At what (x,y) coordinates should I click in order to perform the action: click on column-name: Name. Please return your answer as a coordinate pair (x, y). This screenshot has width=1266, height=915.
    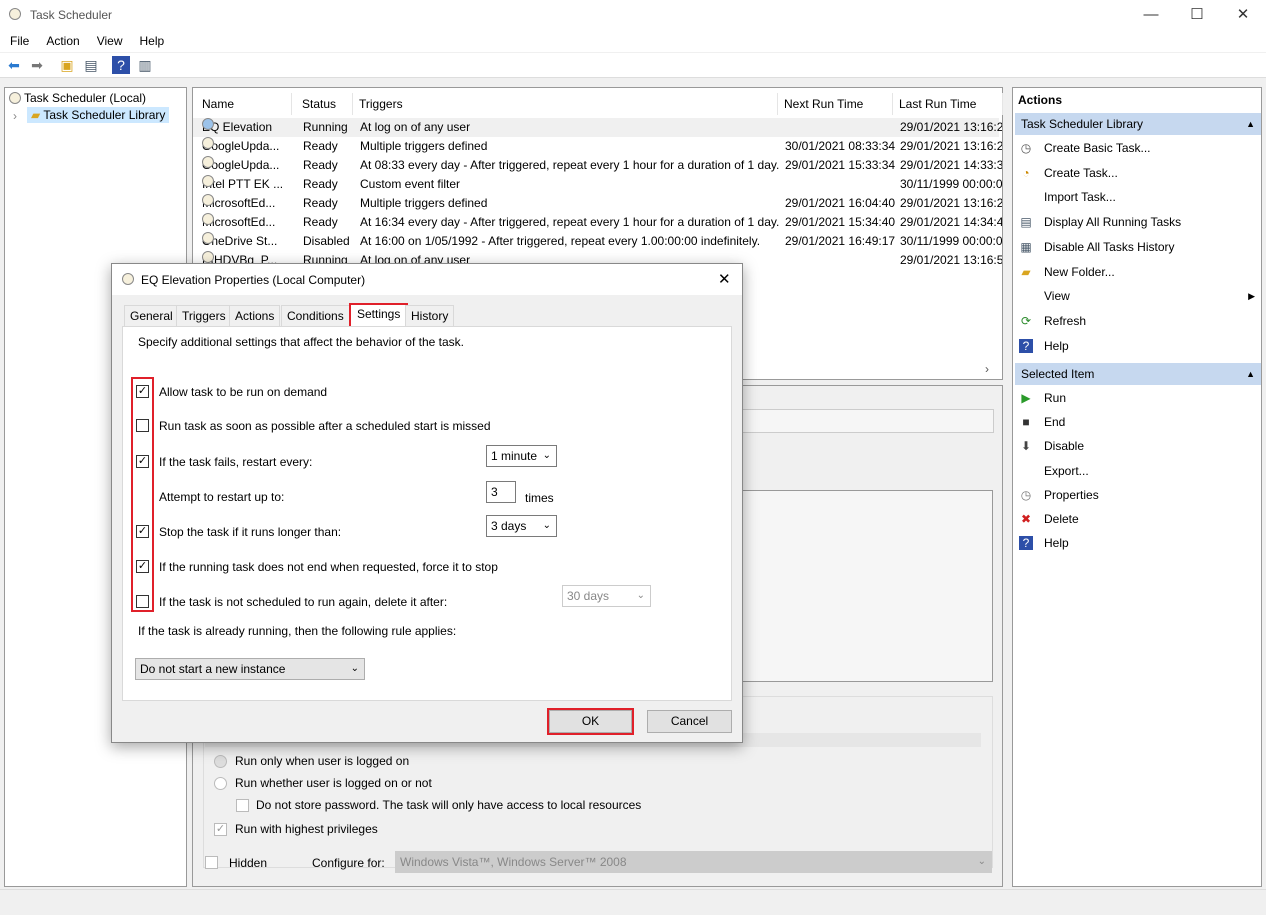
    Looking at the image, I should click on (244, 104).